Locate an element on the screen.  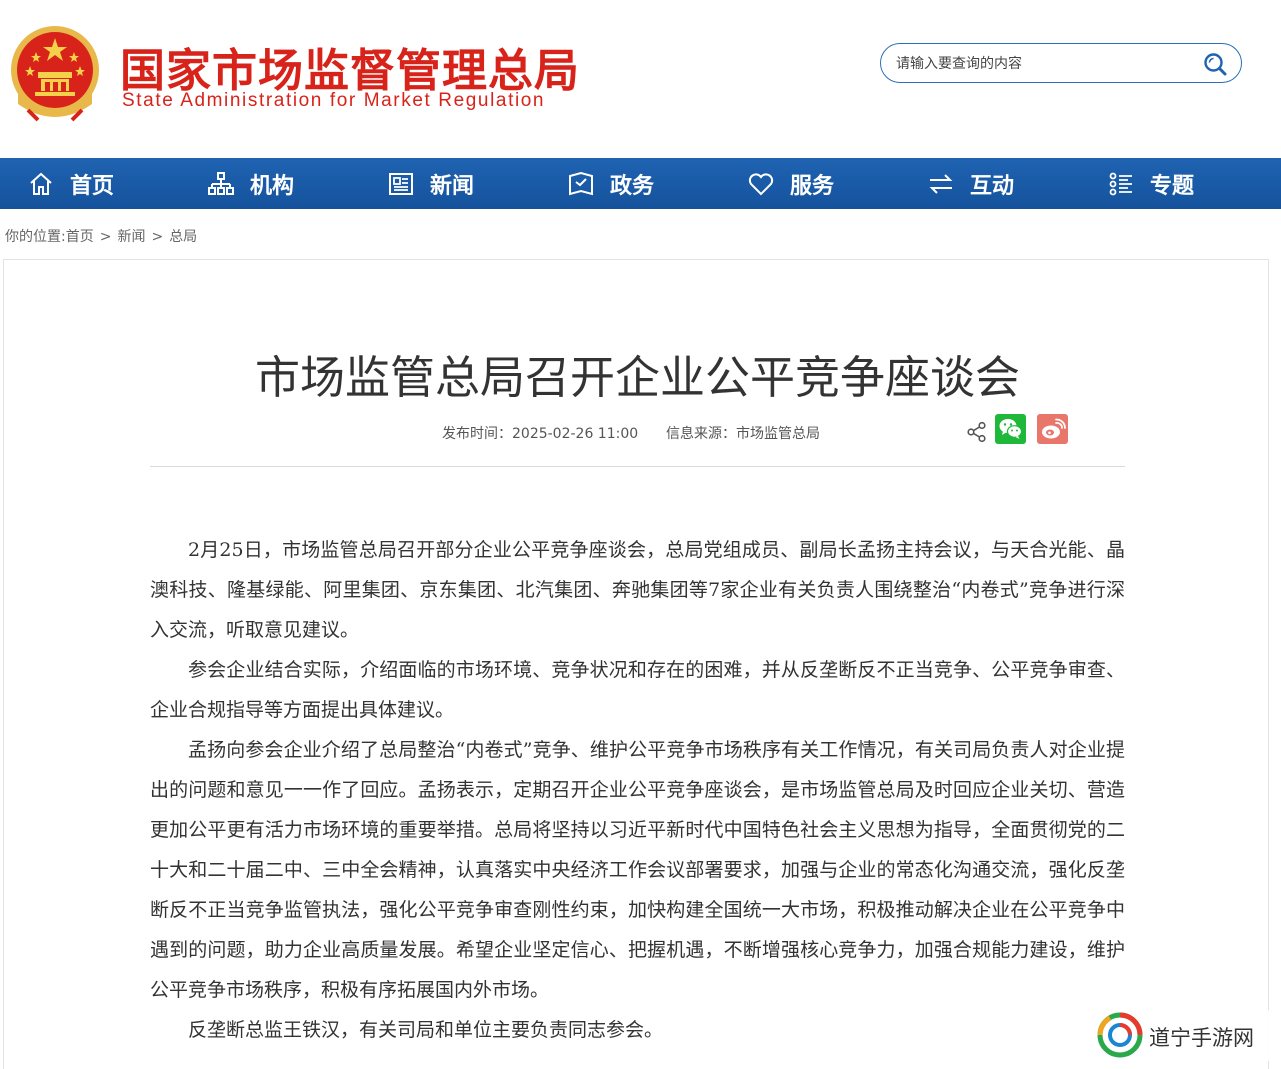
nav-item-news: 新闻 is located at coordinates (431, 183).